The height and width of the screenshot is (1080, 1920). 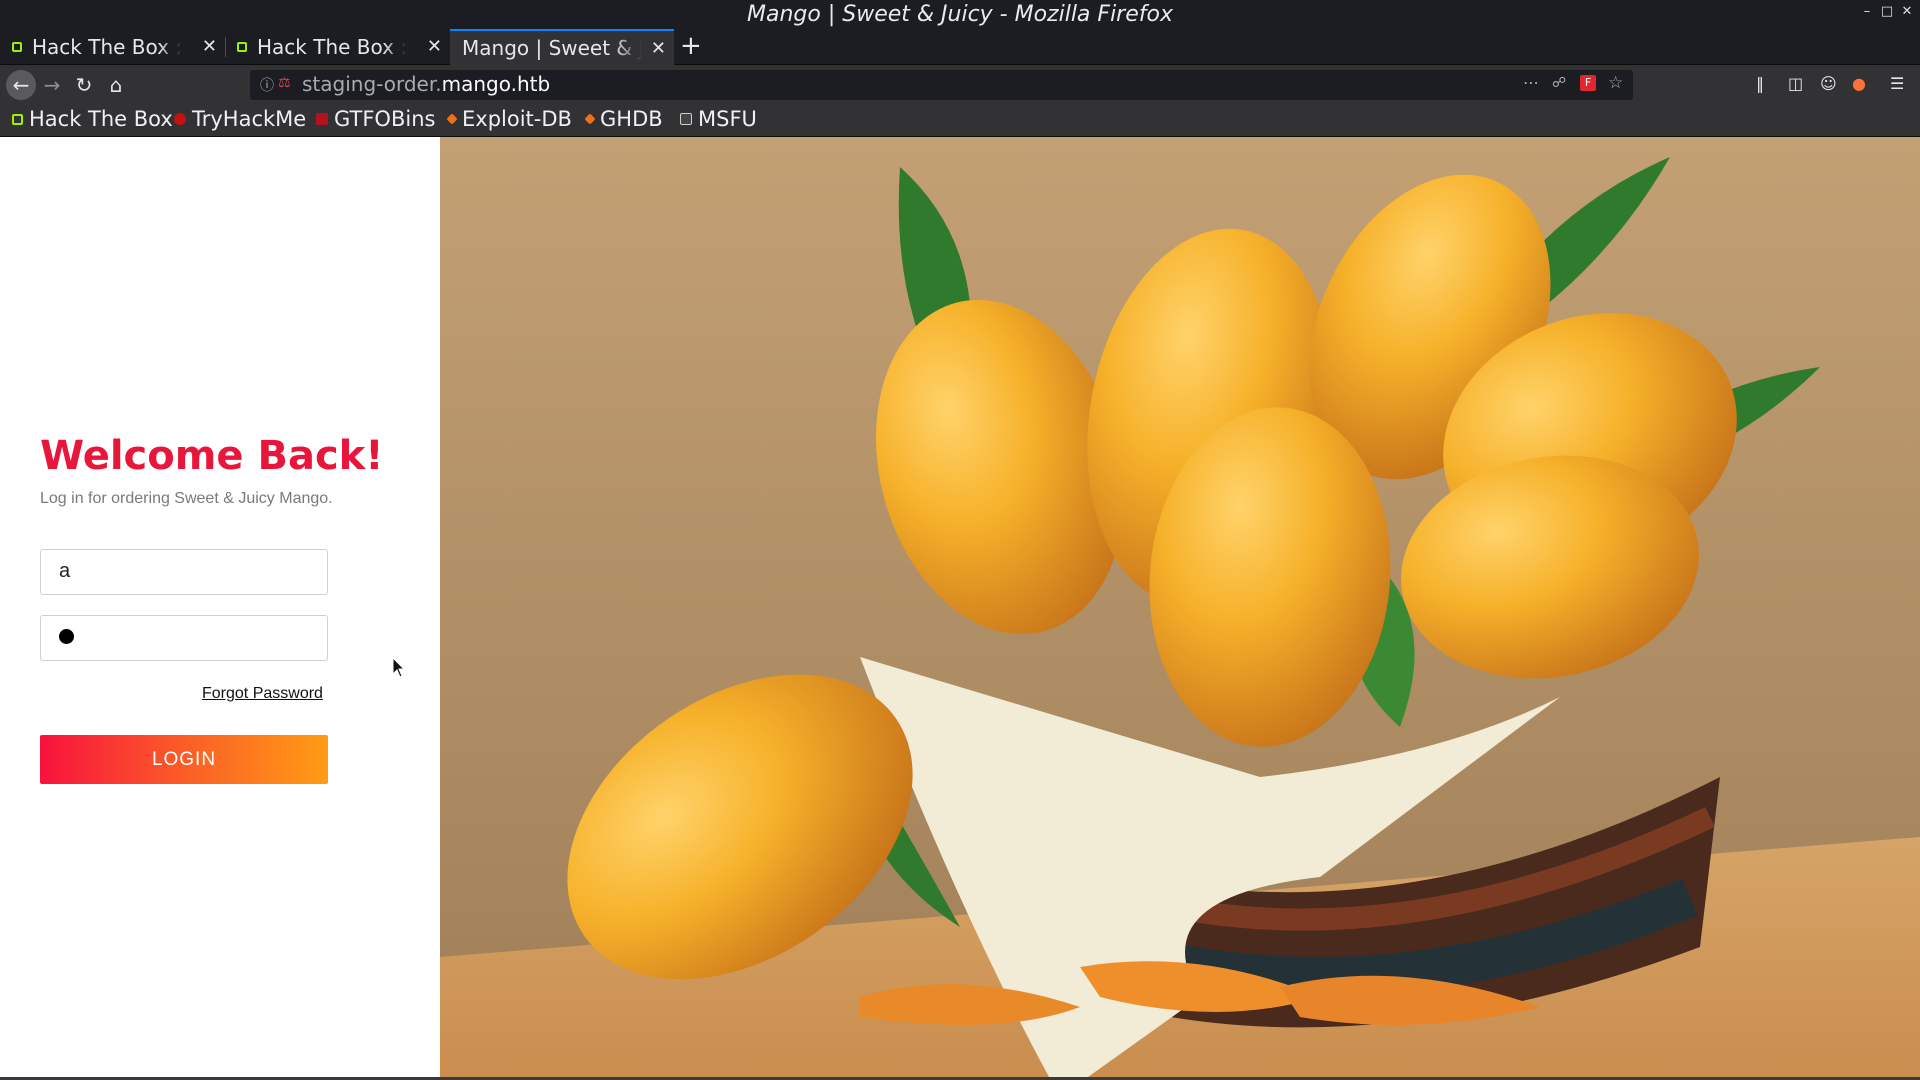 I want to click on login-button: LOGIN, so click(x=184, y=759).